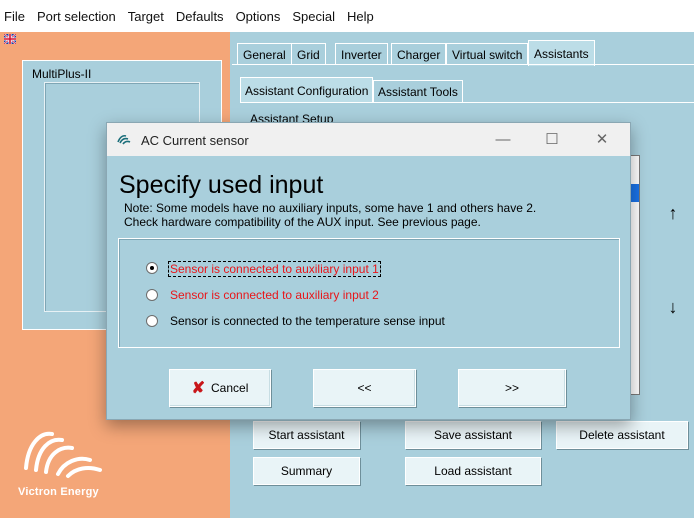 The image size is (694, 518). Describe the element at coordinates (308, 54) in the screenshot. I see `tab-grid: Grid` at that location.